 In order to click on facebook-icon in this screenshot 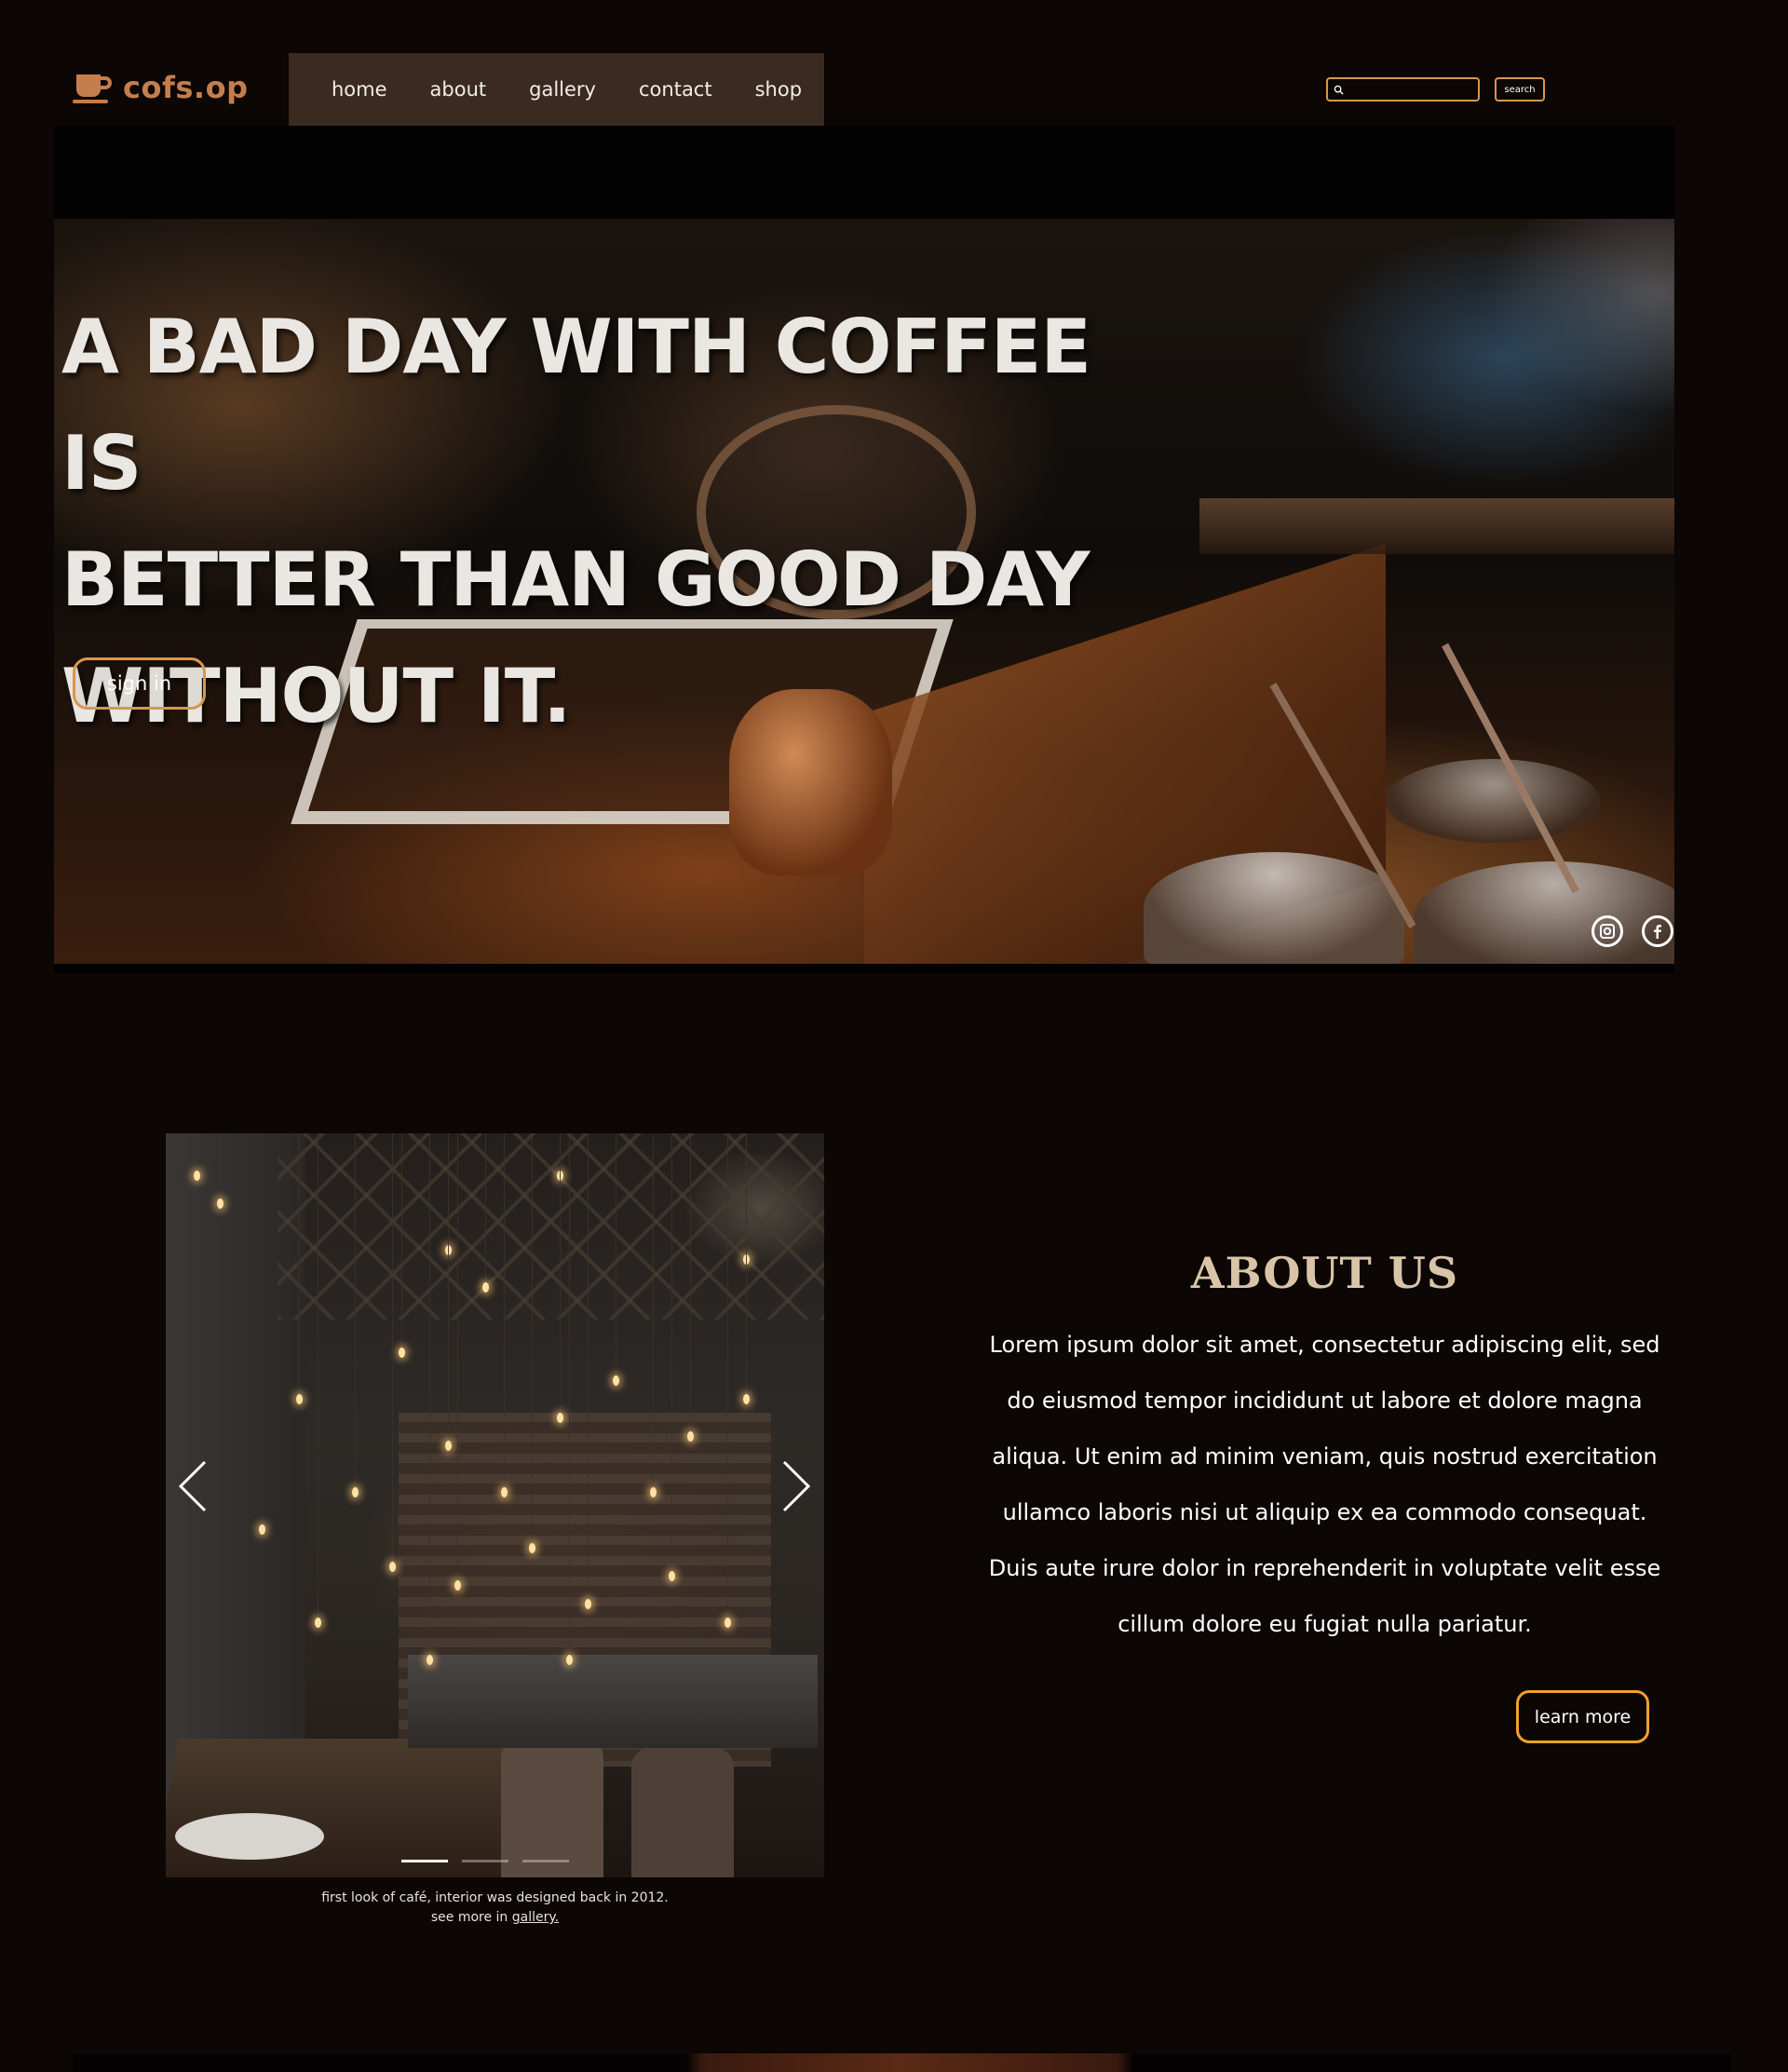, I will do `click(1657, 931)`.